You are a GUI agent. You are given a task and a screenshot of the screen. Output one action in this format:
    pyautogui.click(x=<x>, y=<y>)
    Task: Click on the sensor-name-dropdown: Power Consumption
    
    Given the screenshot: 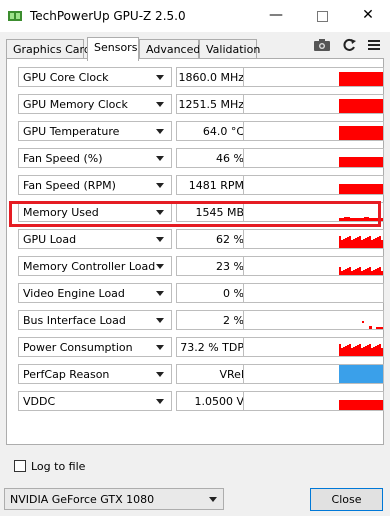 What is the action you would take?
    pyautogui.click(x=95, y=347)
    